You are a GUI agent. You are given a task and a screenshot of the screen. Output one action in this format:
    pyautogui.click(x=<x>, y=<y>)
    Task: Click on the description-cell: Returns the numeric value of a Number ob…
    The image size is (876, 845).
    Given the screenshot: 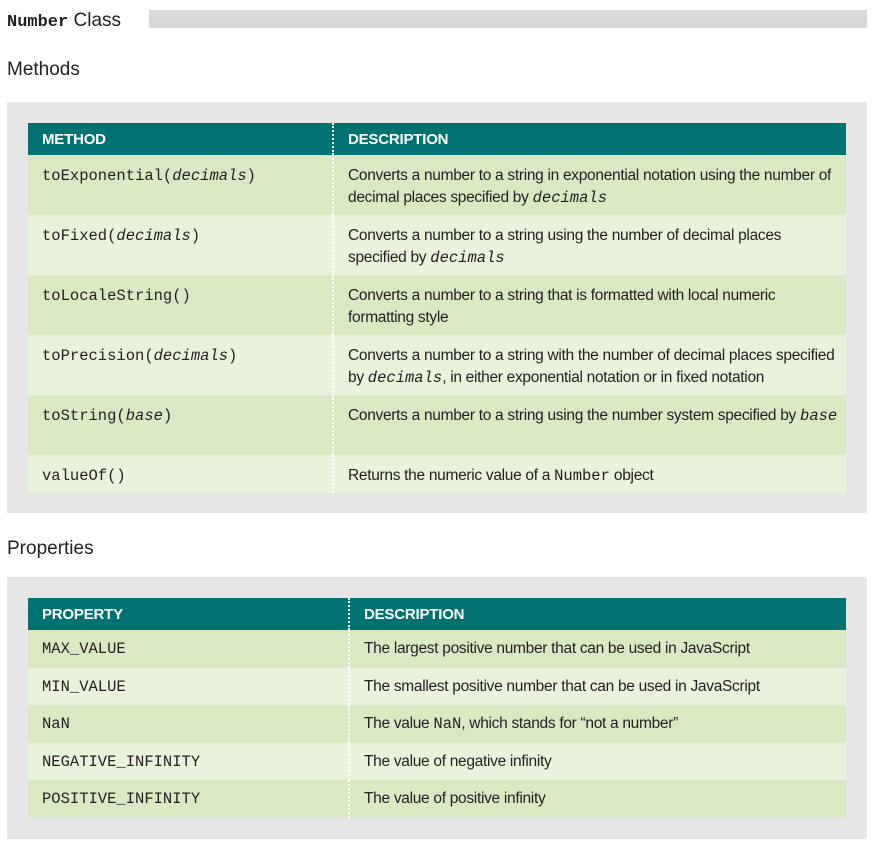 What is the action you would take?
    pyautogui.click(x=589, y=474)
    